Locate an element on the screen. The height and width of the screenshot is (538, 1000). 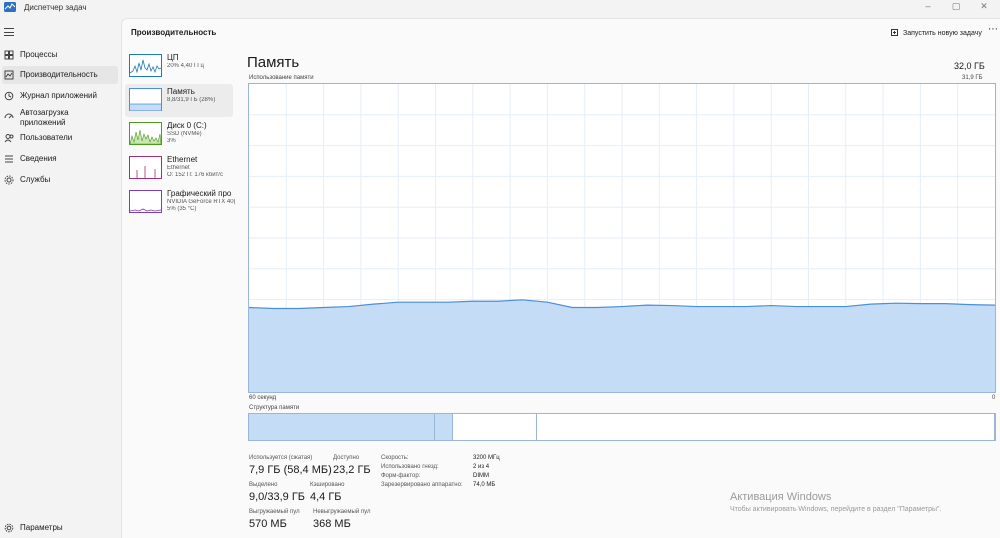
new-task-button: Запустить новую задачу is located at coordinates (936, 33).